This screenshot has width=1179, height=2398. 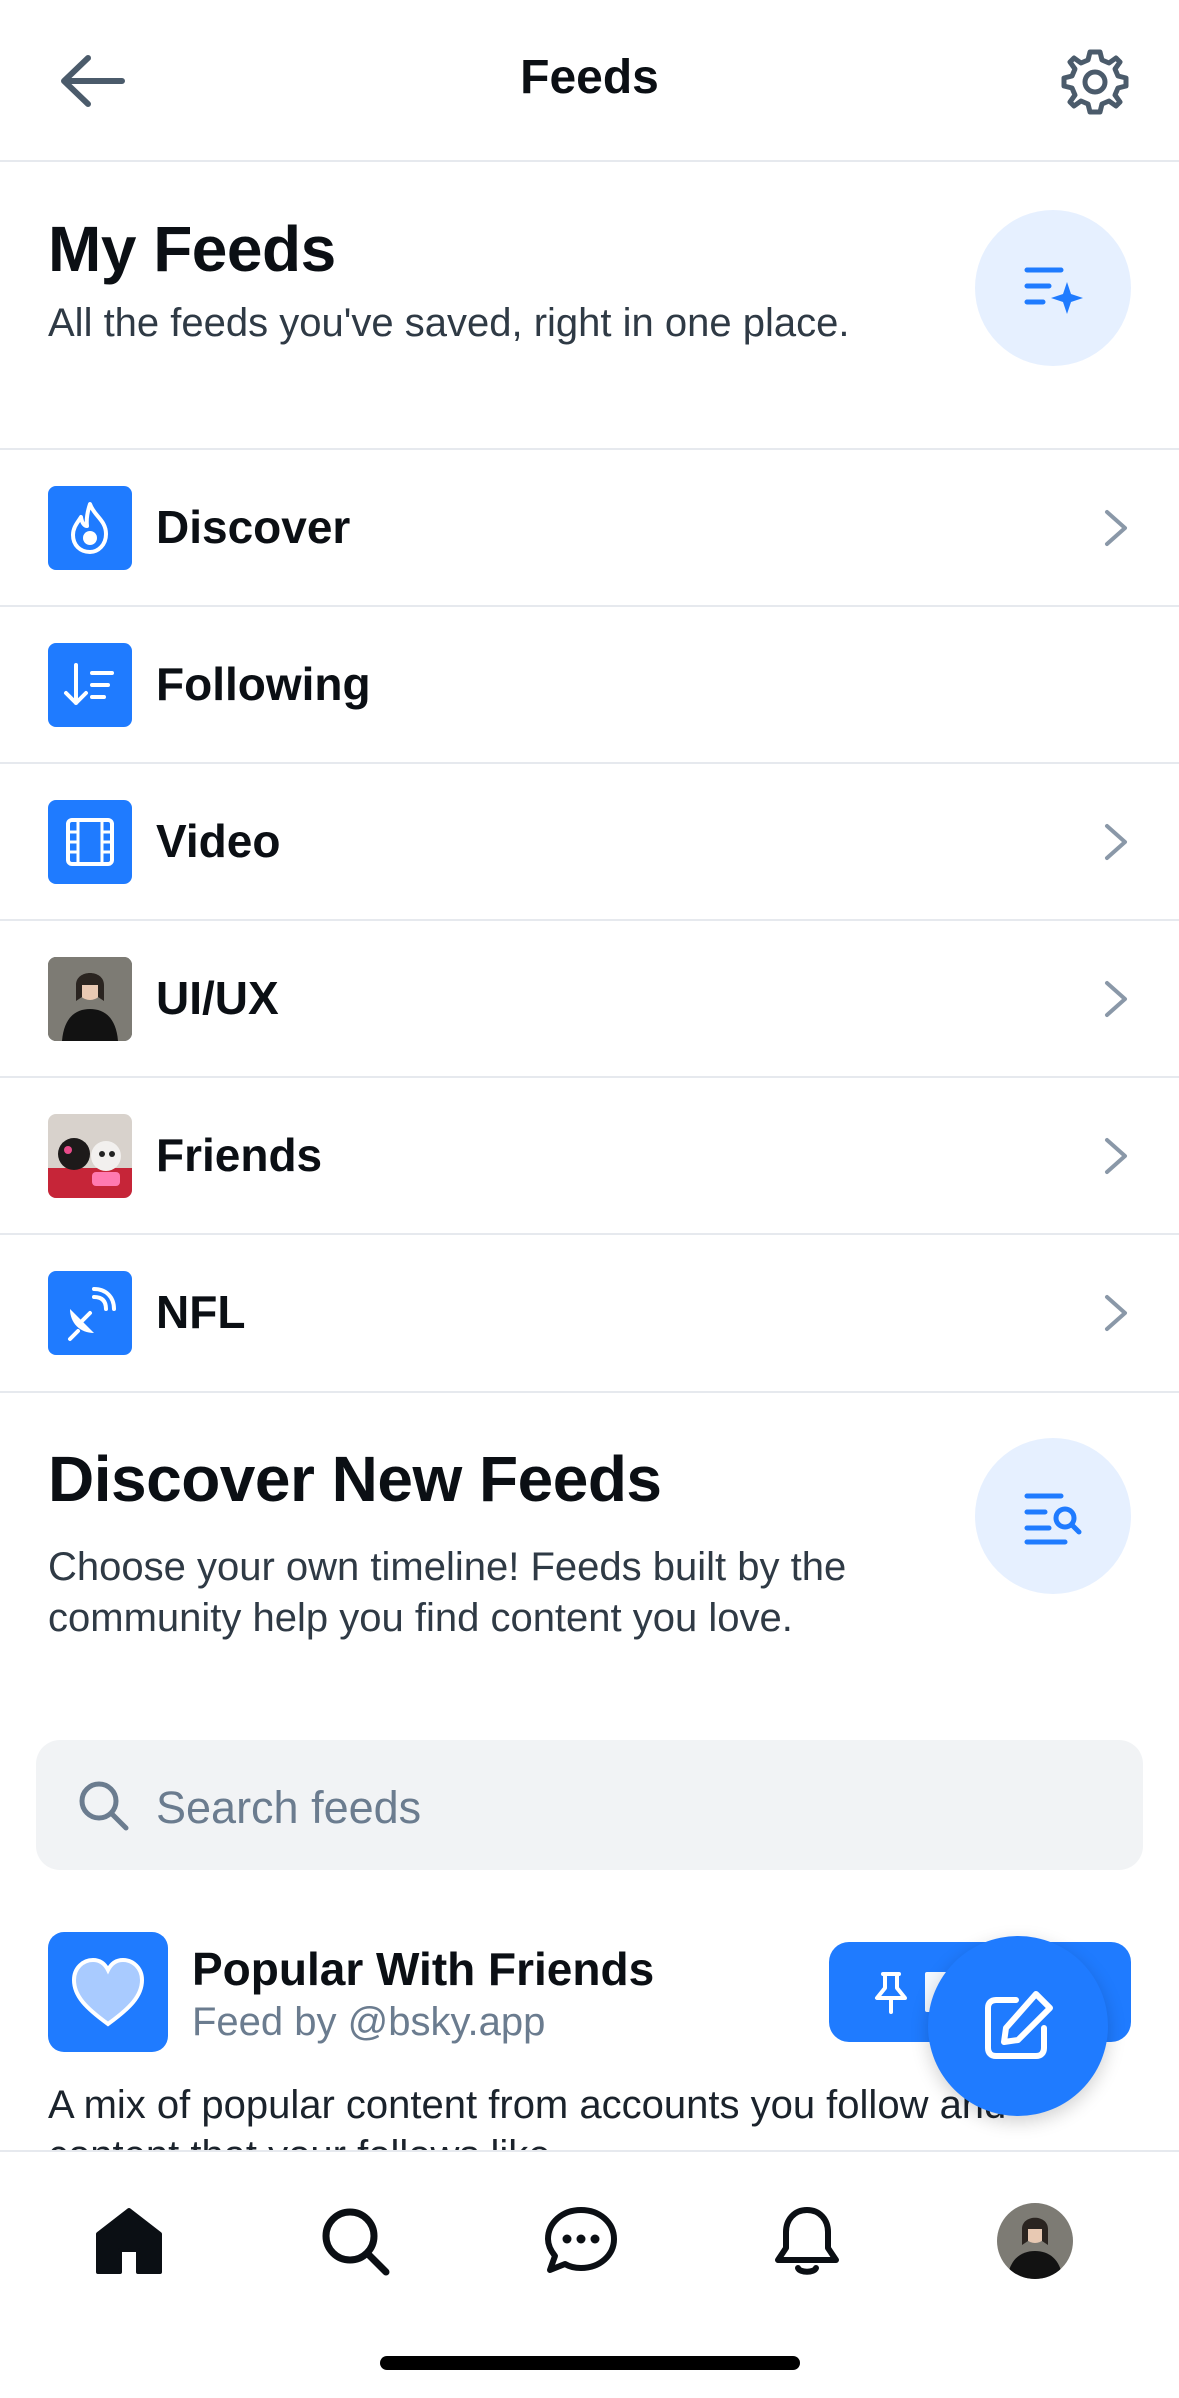 What do you see at coordinates (90, 528) in the screenshot?
I see `flame-icon` at bounding box center [90, 528].